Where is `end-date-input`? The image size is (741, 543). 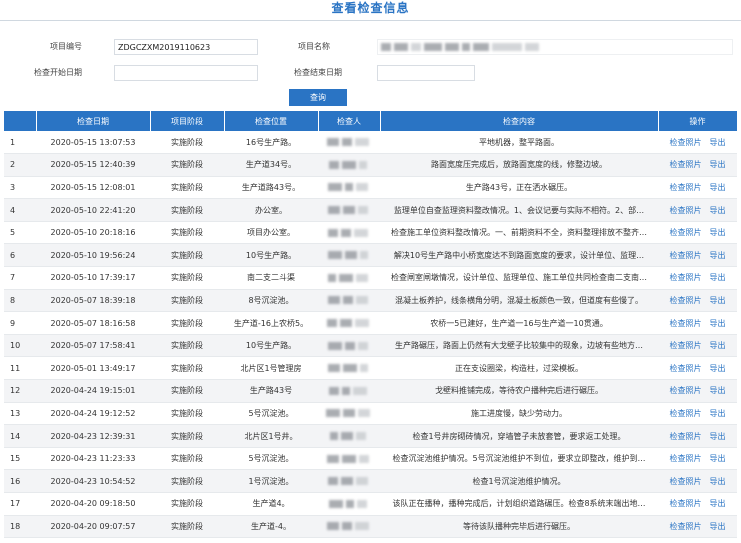
end-date-input is located at coordinates (426, 73).